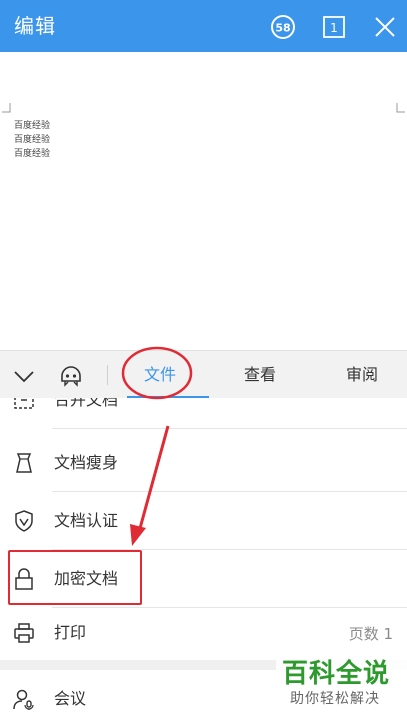  Describe the element at coordinates (336, 674) in the screenshot. I see `watermark-main-text: 百科全说` at that location.